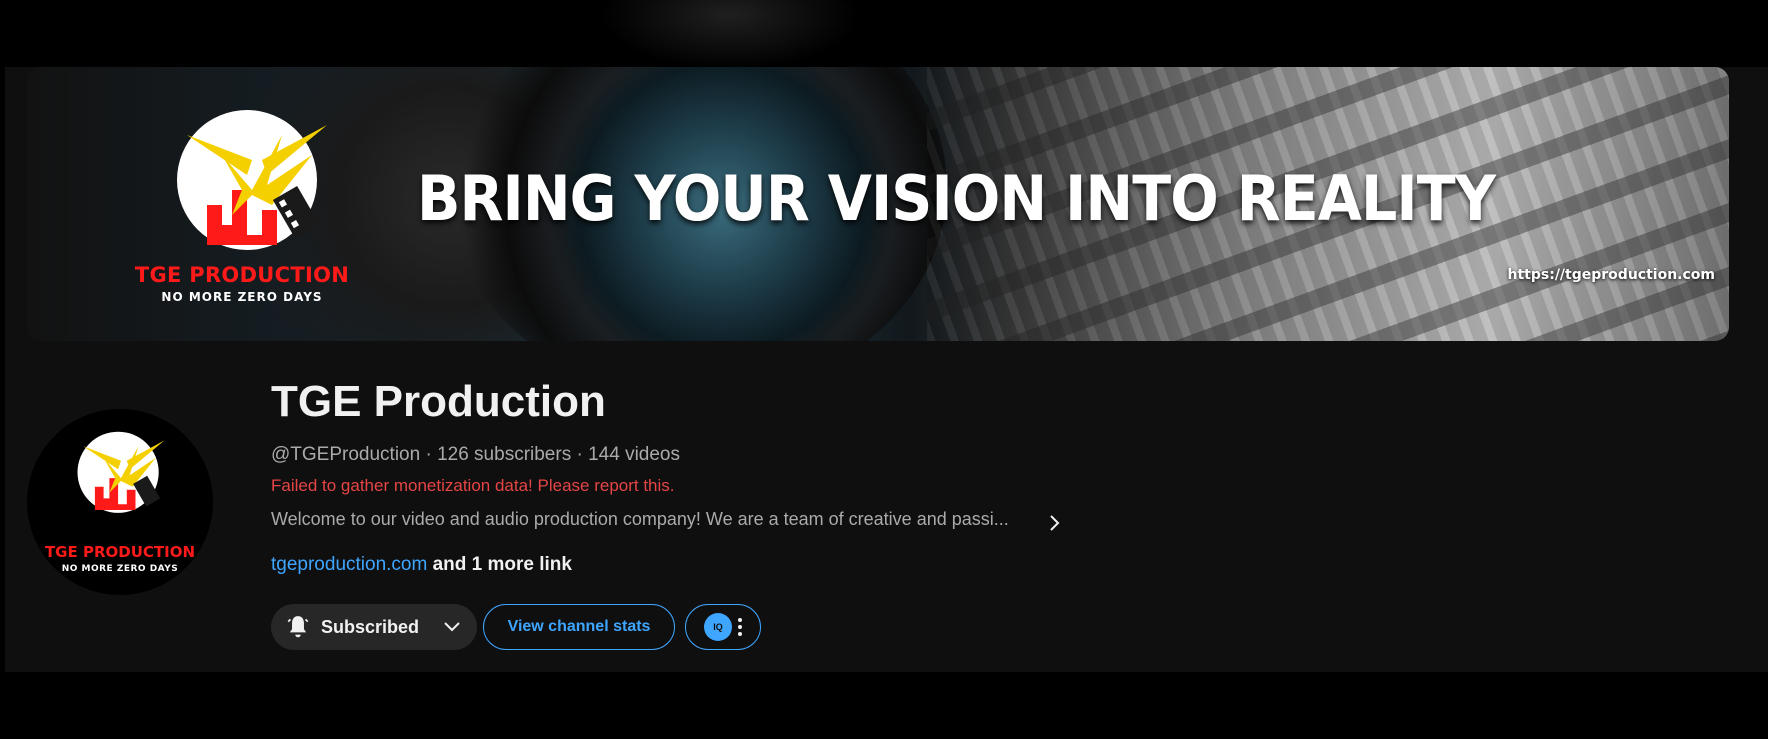  What do you see at coordinates (120, 552) in the screenshot?
I see `avatar-logo-name: TGE PRODUCTION` at bounding box center [120, 552].